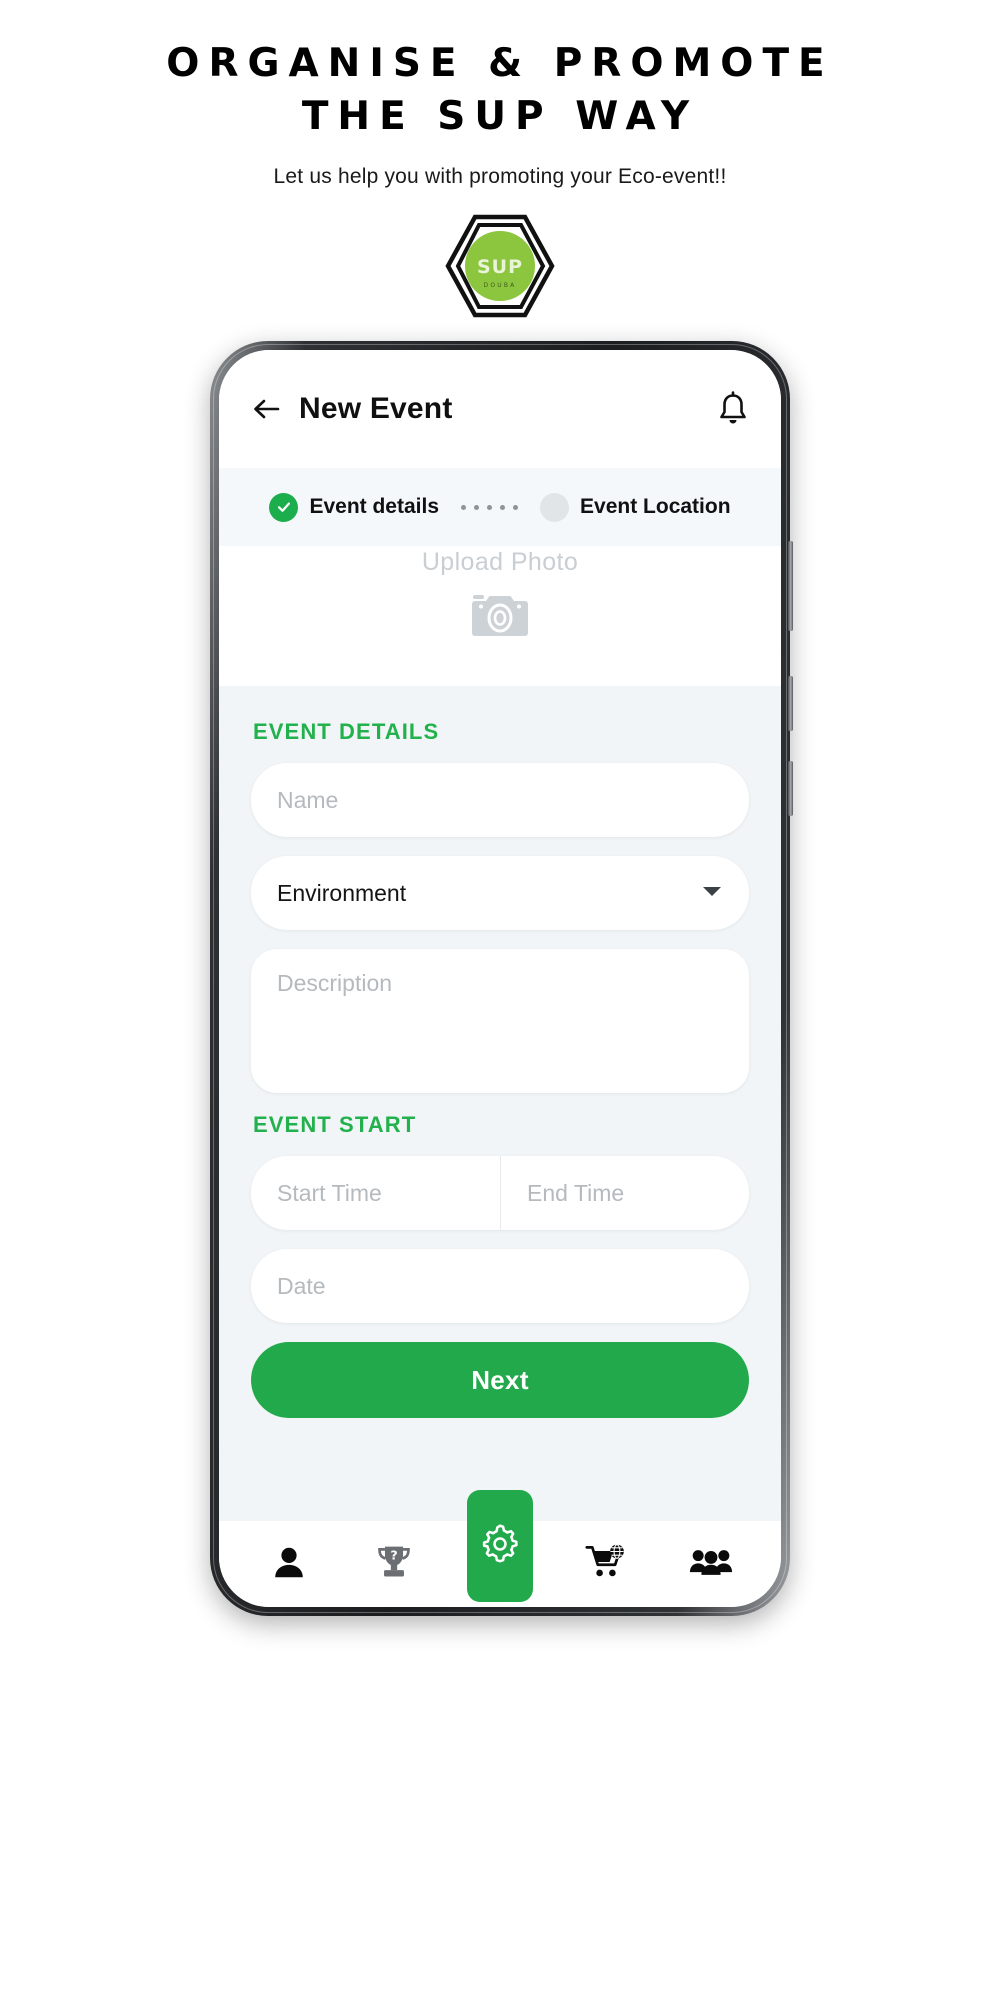 The image size is (1000, 2000). What do you see at coordinates (266, 409) in the screenshot?
I see `arrow-left-icon` at bounding box center [266, 409].